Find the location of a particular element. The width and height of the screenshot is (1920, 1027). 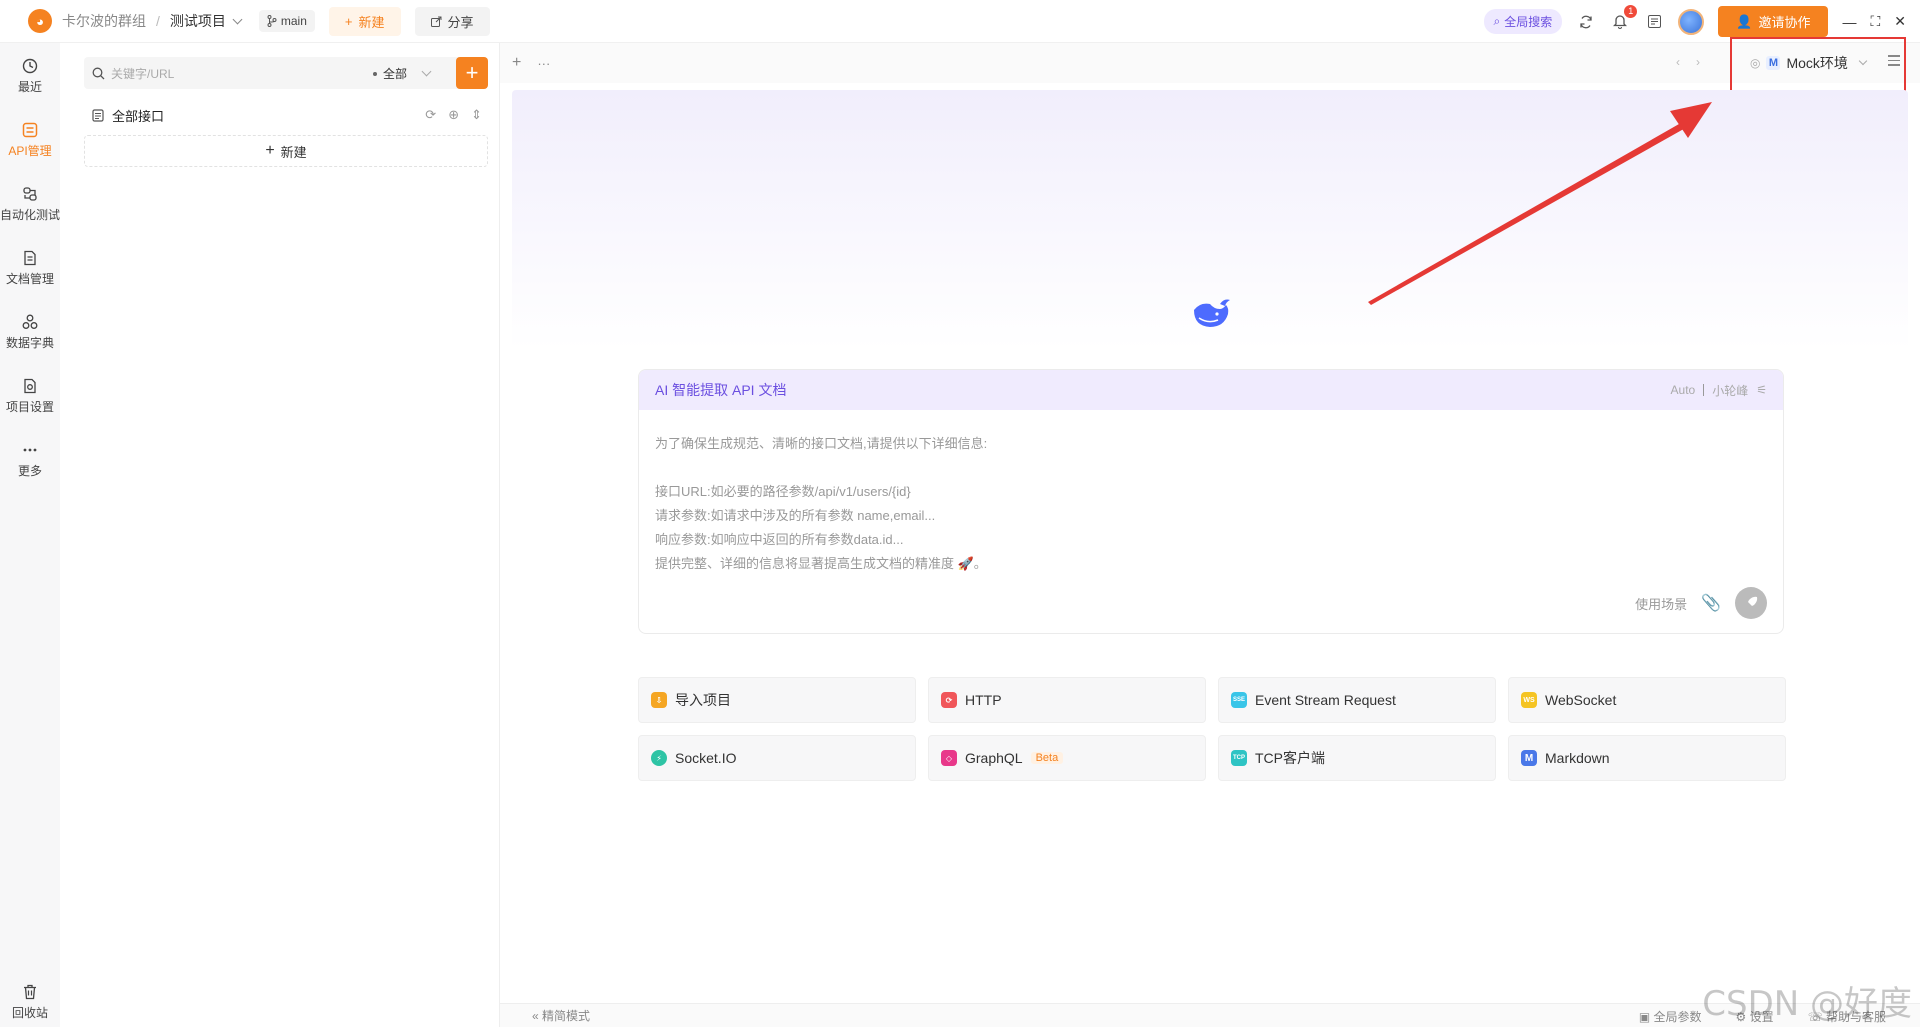

nav-item-dictionary: 数据字典 is located at coordinates (30, 332).